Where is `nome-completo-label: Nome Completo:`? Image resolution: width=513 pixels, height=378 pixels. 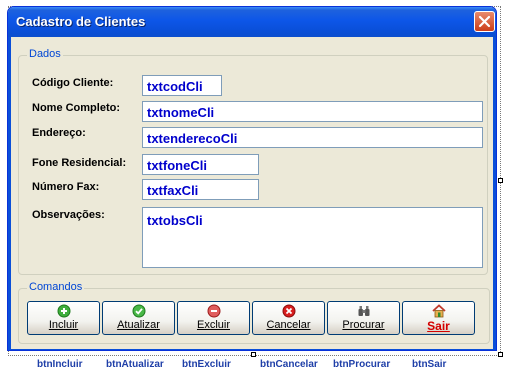
nome-completo-label: Nome Completo: is located at coordinates (76, 108).